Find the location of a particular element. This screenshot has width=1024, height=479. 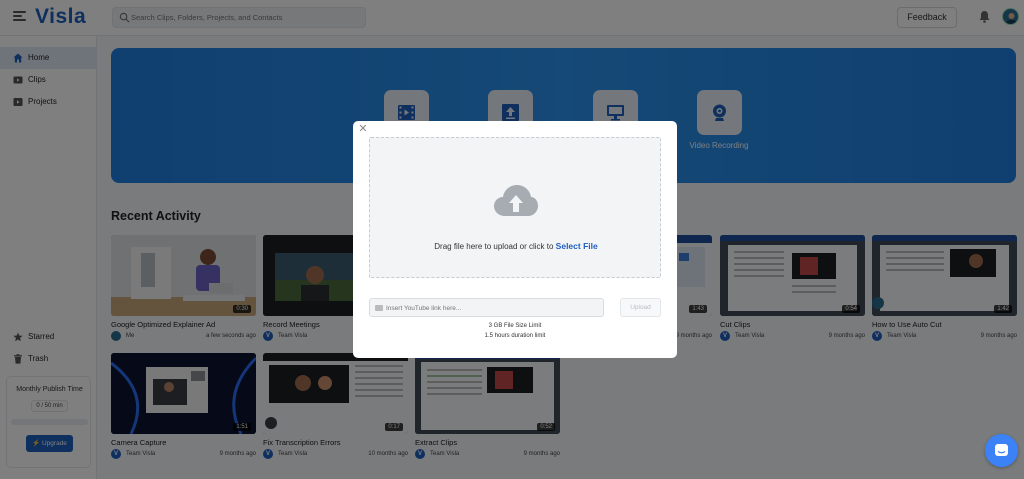

youtube-link-input is located at coordinates (491, 308).